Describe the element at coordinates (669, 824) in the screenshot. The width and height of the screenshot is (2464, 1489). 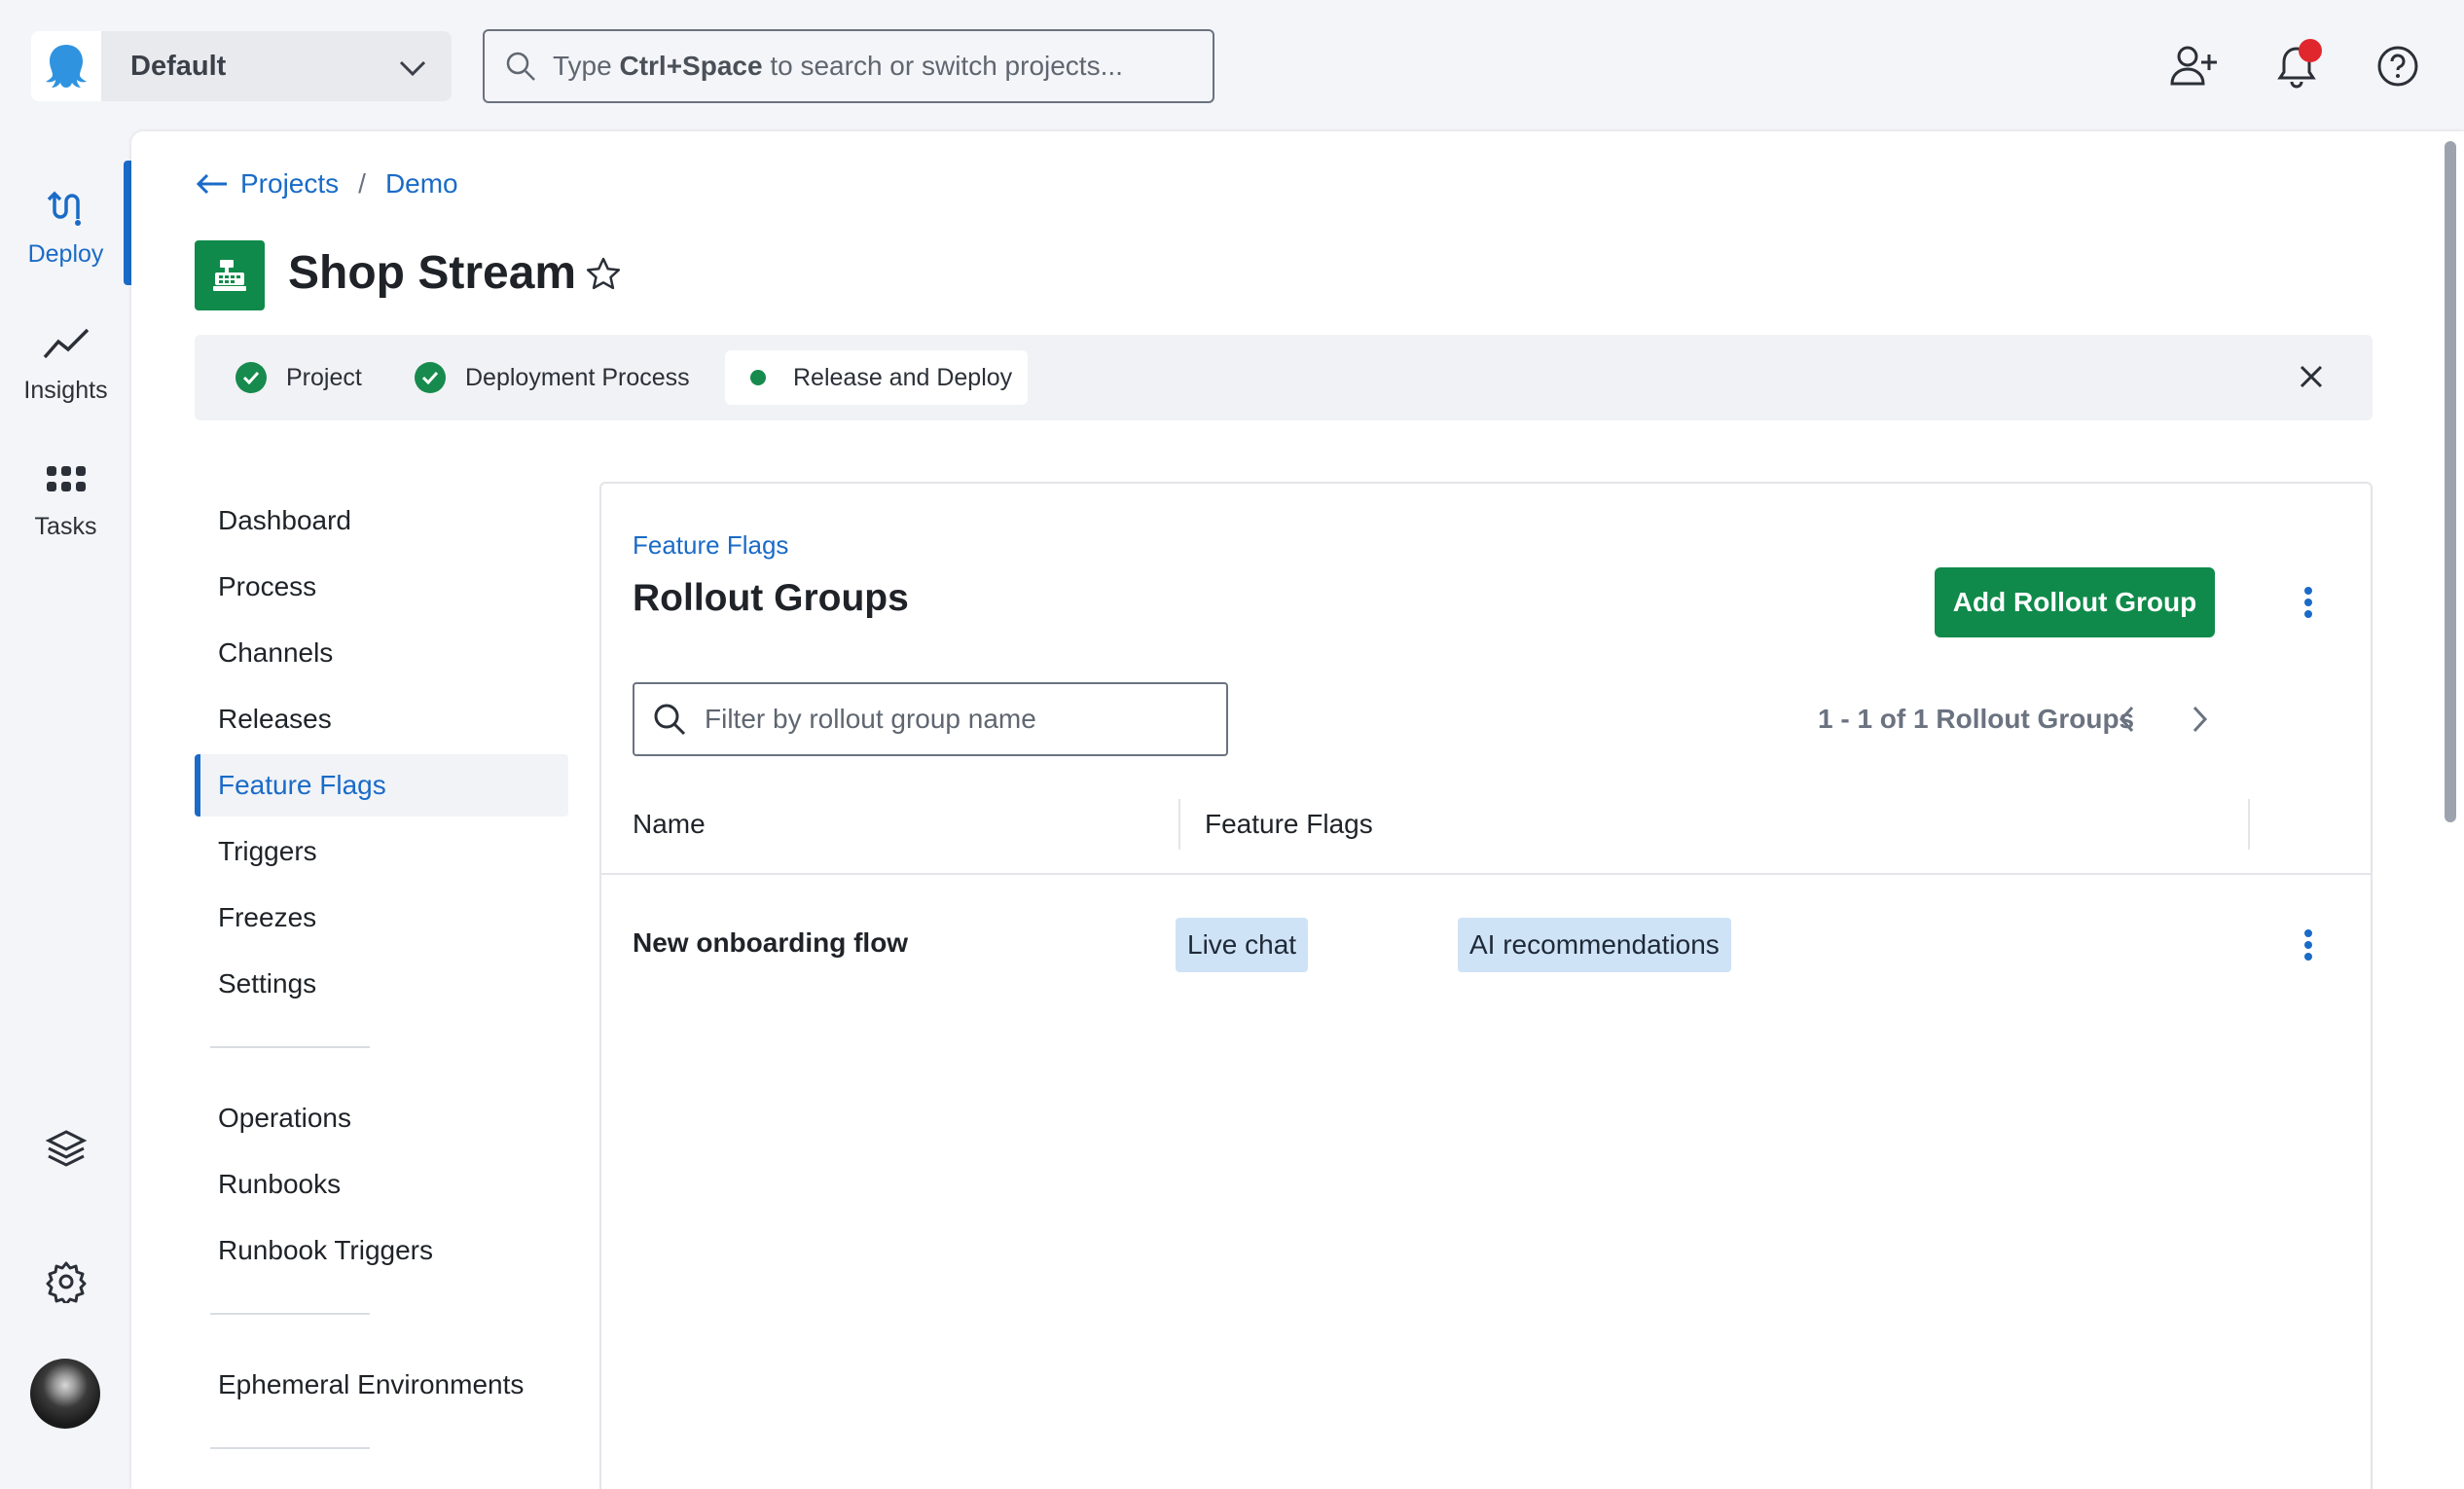
I see `column-header-name: Name` at that location.